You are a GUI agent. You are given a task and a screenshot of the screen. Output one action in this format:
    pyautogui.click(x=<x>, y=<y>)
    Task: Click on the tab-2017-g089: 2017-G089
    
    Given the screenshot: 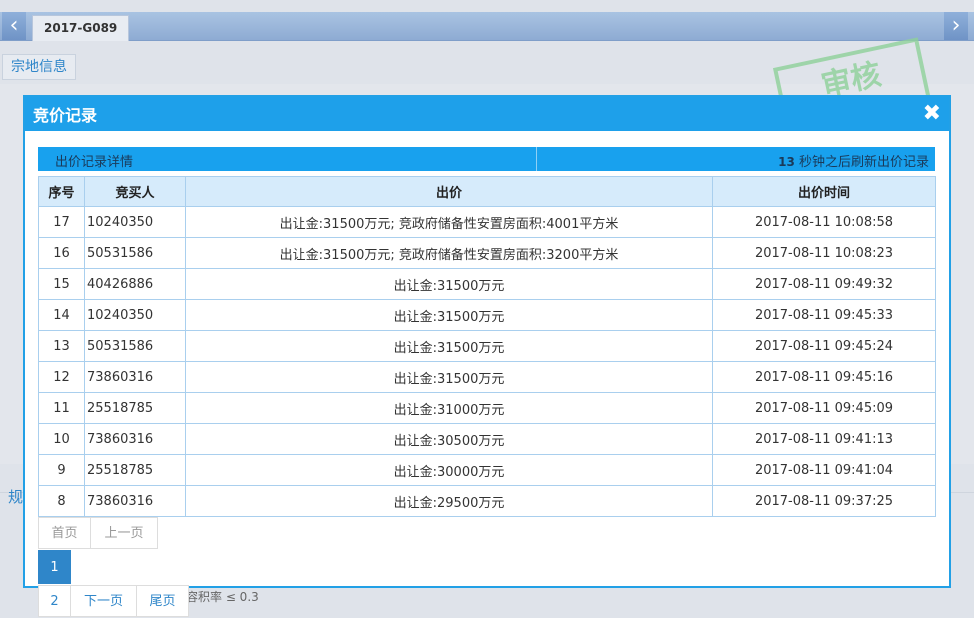 What is the action you would take?
    pyautogui.click(x=81, y=28)
    